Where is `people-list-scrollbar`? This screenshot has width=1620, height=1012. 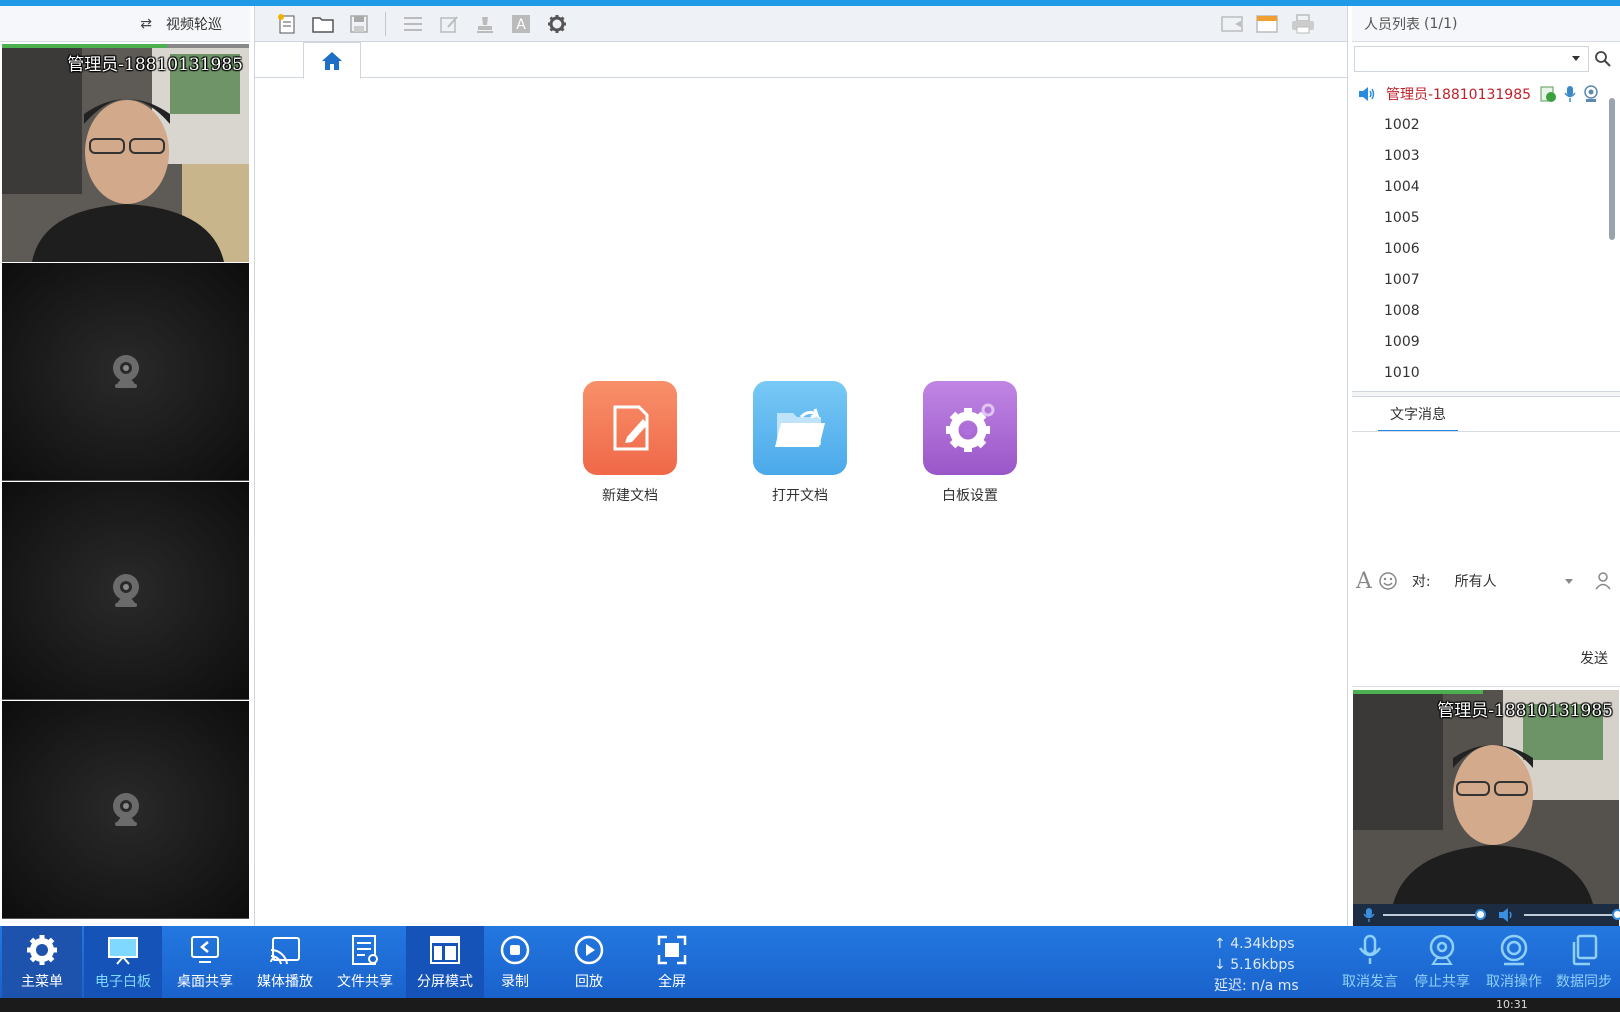 people-list-scrollbar is located at coordinates (1612, 237).